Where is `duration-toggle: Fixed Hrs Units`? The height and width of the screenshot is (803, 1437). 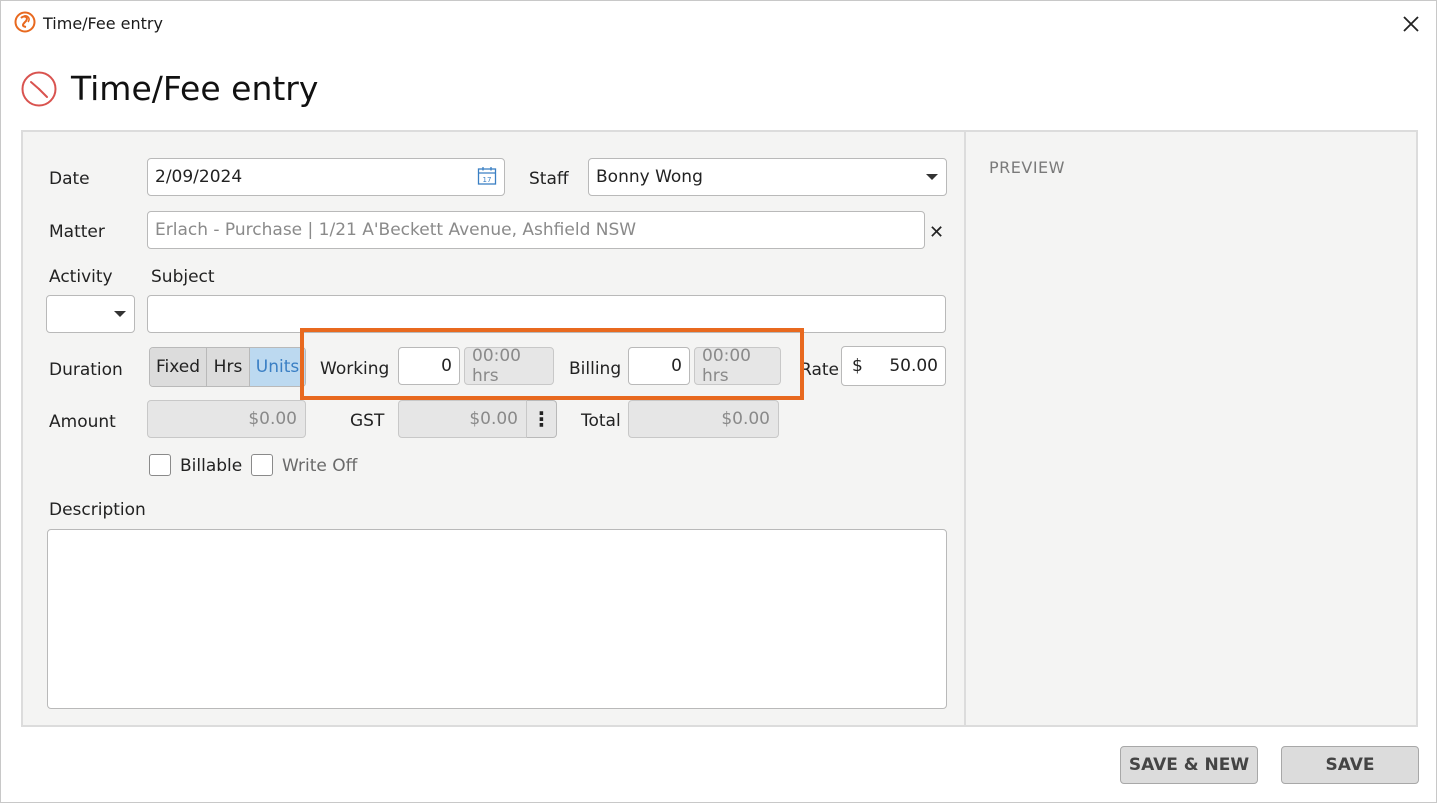 duration-toggle: Fixed Hrs Units is located at coordinates (227, 367).